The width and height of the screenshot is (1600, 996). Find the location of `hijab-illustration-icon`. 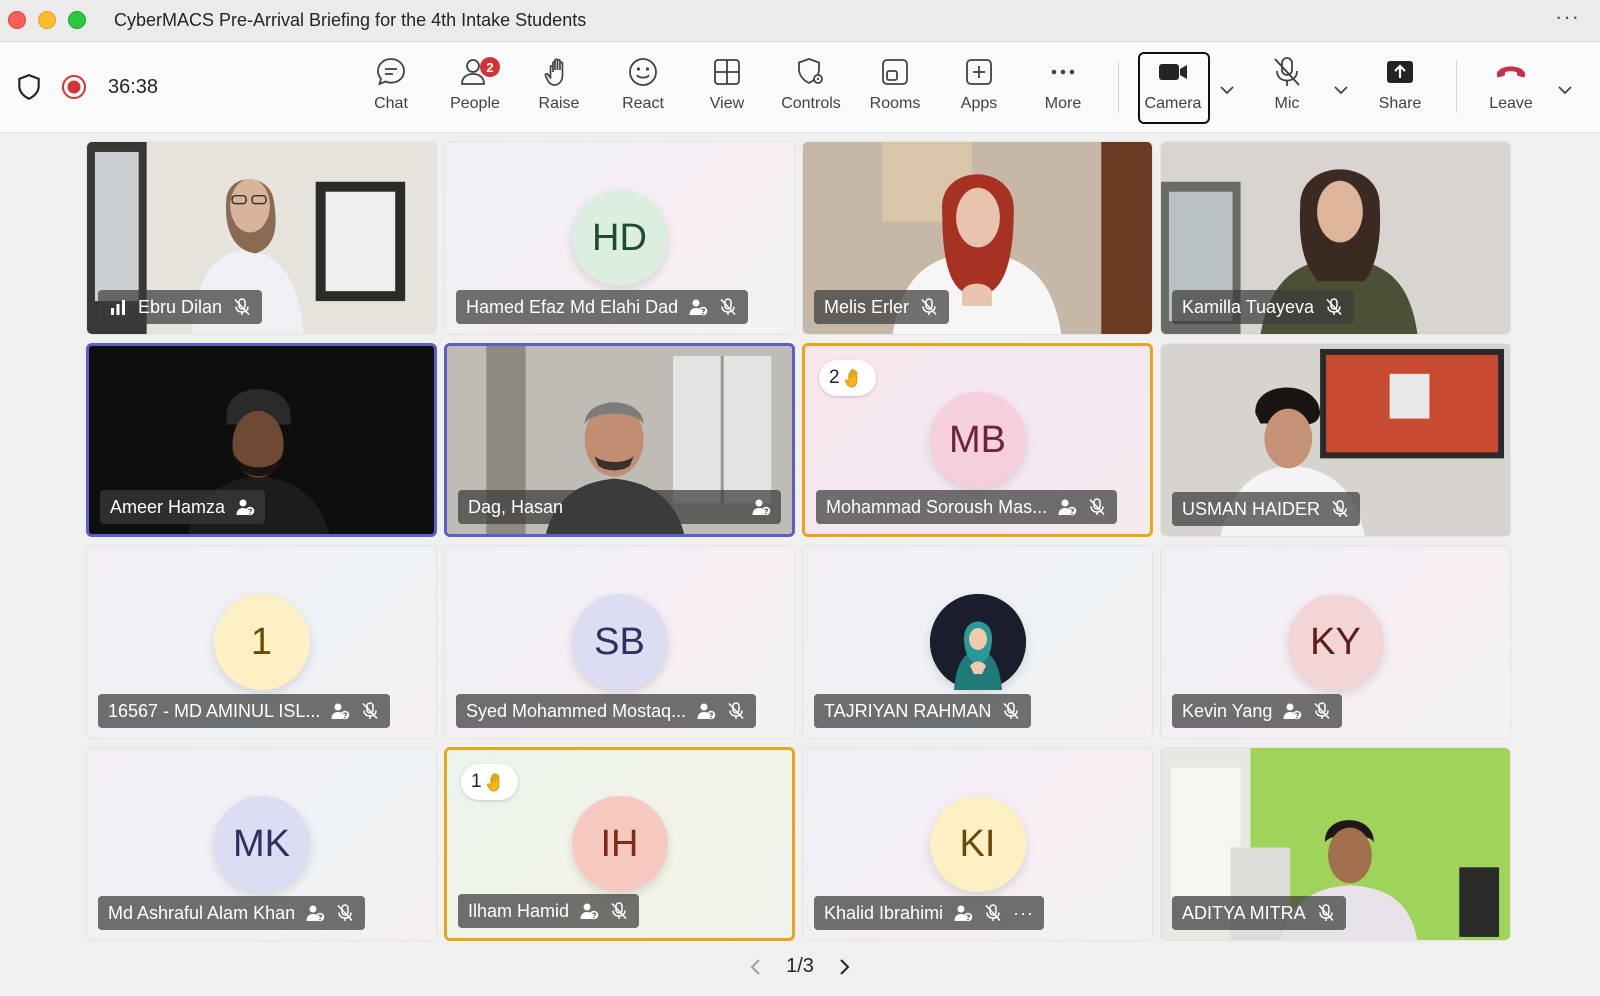

hijab-illustration-icon is located at coordinates (977, 642).